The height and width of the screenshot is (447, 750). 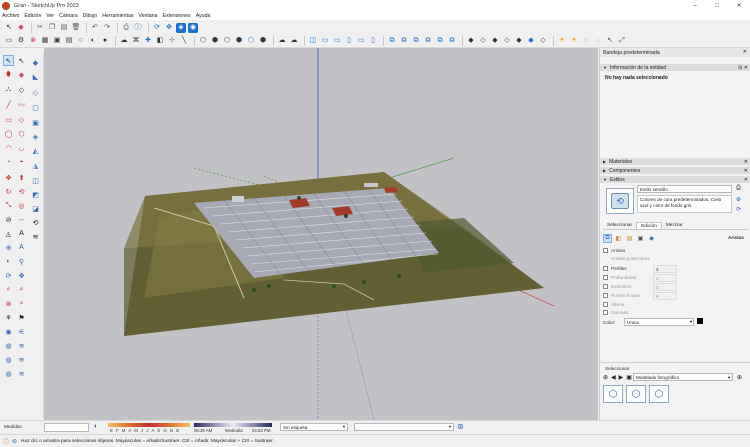 I want to click on select-icon: ↖, so click(x=8, y=60).